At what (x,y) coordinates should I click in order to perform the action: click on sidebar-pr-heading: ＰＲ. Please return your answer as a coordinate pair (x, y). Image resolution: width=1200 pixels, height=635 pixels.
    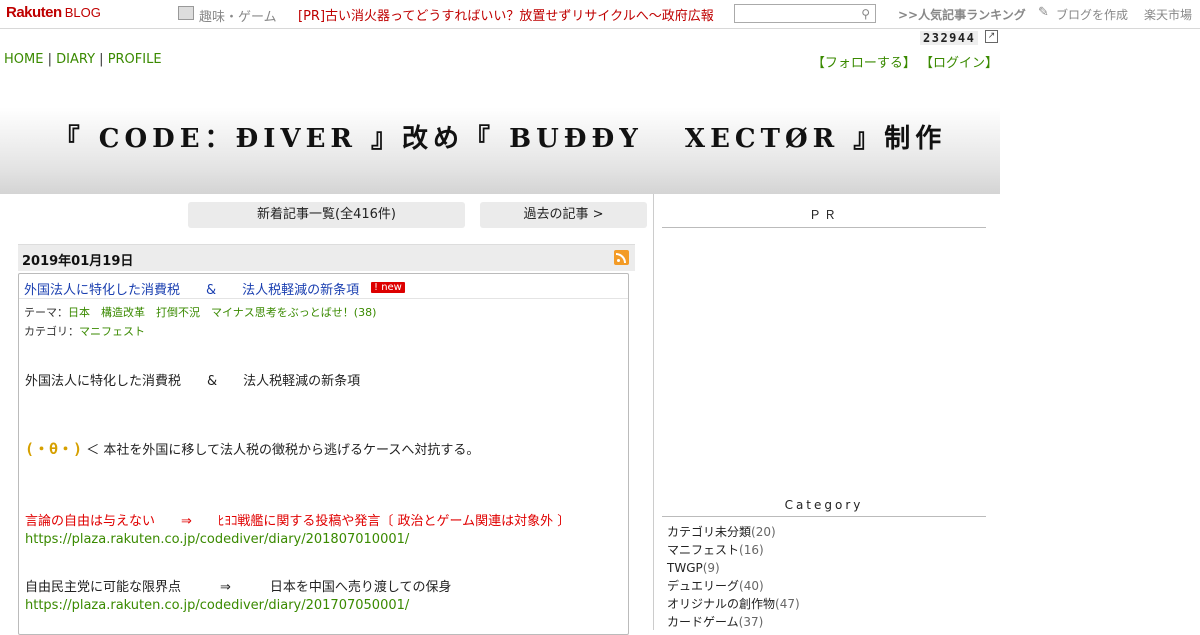
    Looking at the image, I should click on (824, 217).